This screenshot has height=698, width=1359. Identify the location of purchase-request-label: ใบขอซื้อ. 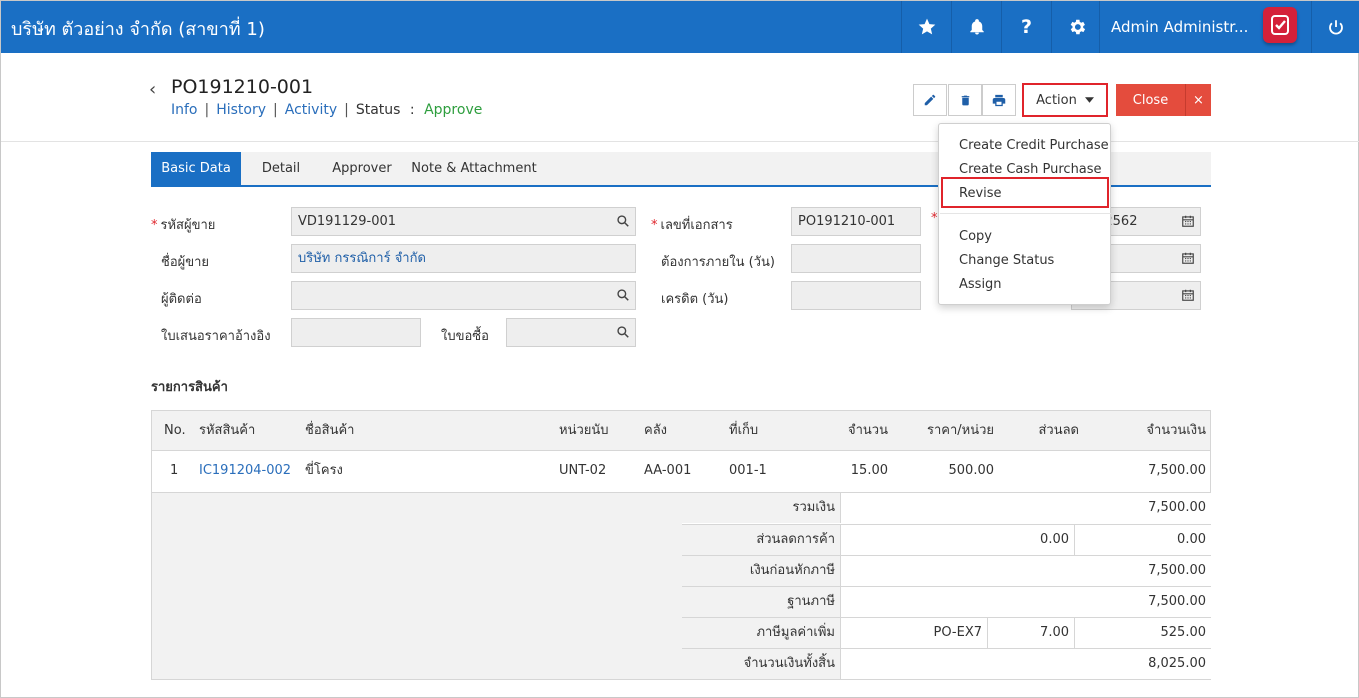
(465, 336).